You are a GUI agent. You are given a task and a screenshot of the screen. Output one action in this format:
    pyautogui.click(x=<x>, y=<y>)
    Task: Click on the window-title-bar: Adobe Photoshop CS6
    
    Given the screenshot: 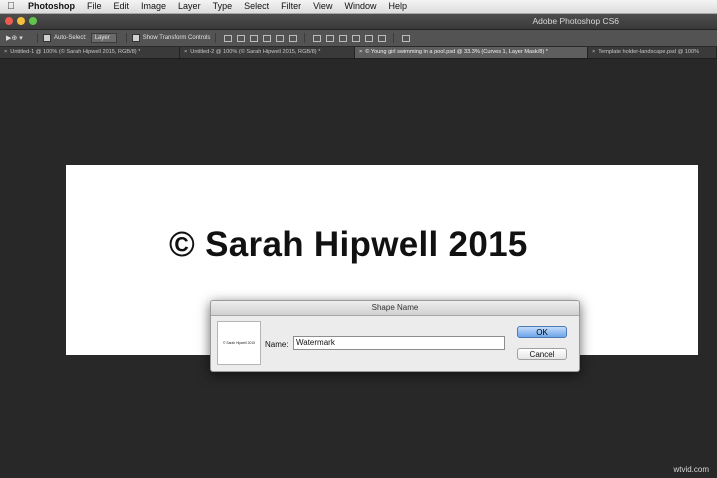 What is the action you would take?
    pyautogui.click(x=358, y=22)
    